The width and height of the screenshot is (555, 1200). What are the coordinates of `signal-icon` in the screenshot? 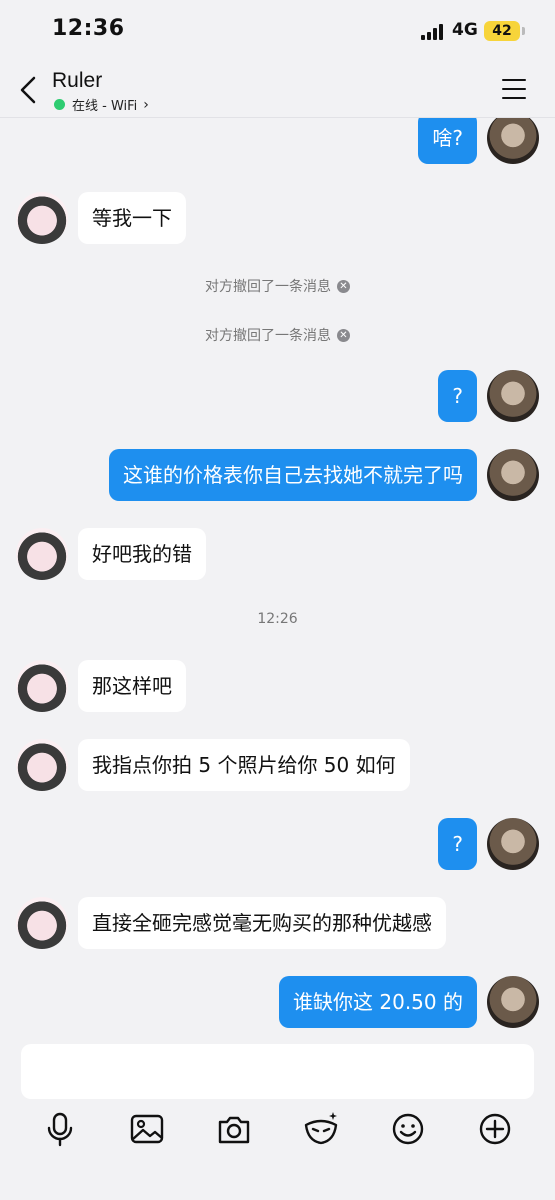 It's located at (433, 32).